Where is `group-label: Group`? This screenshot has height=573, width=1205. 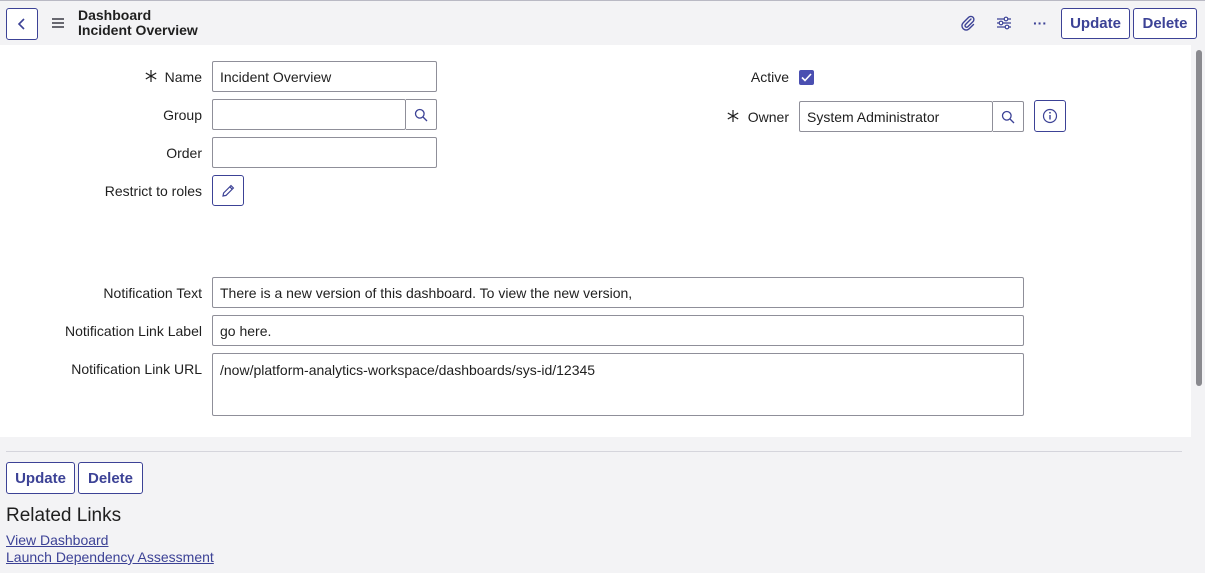
group-label: Group is located at coordinates (182, 115).